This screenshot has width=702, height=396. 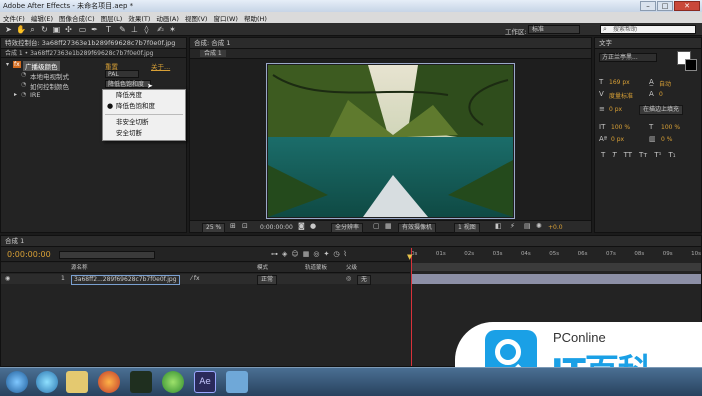 What do you see at coordinates (661, 110) in the screenshot?
I see `stroke-mode-select: 在描边上填充` at bounding box center [661, 110].